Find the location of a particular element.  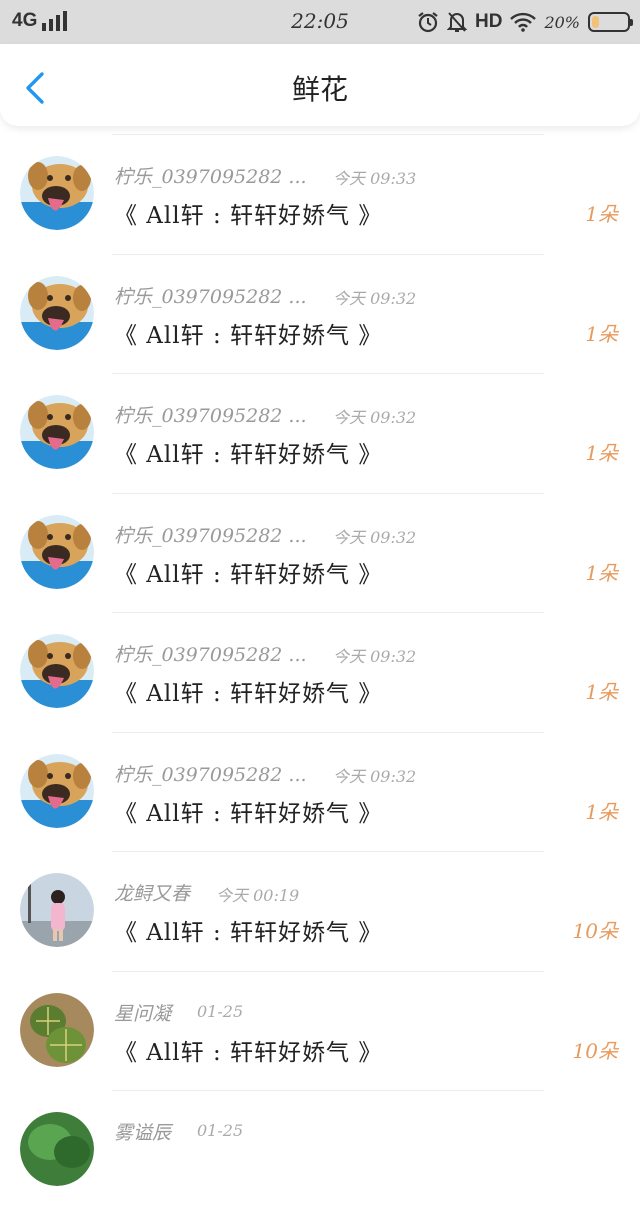

record-time: 今天 09:33 is located at coordinates (375, 178).